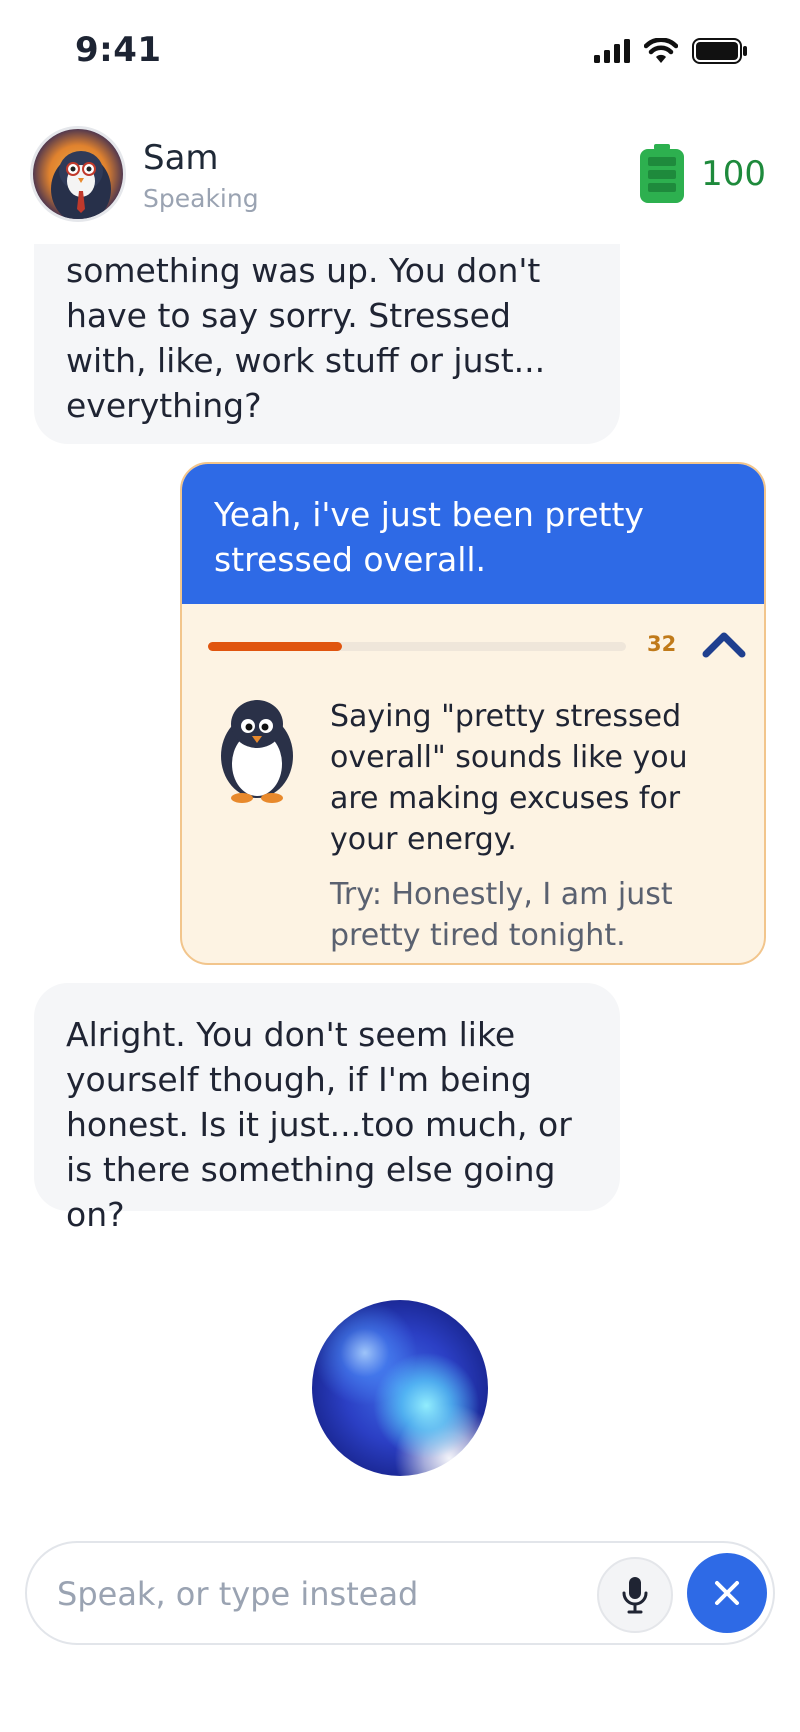  Describe the element at coordinates (81, 185) in the screenshot. I see `penguin-avatar-icon` at that location.